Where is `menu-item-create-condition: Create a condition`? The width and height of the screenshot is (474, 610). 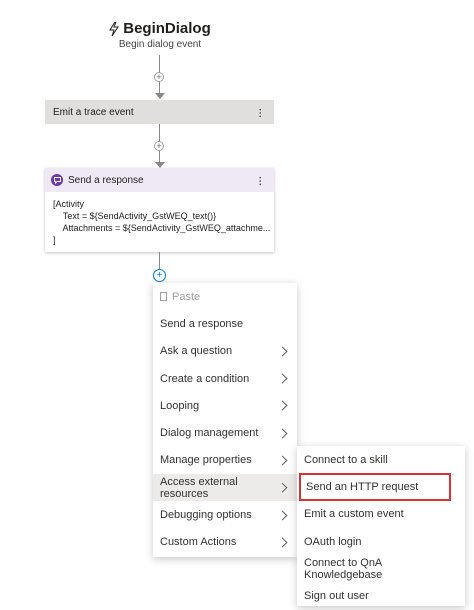
menu-item-create-condition: Create a condition is located at coordinates (225, 378).